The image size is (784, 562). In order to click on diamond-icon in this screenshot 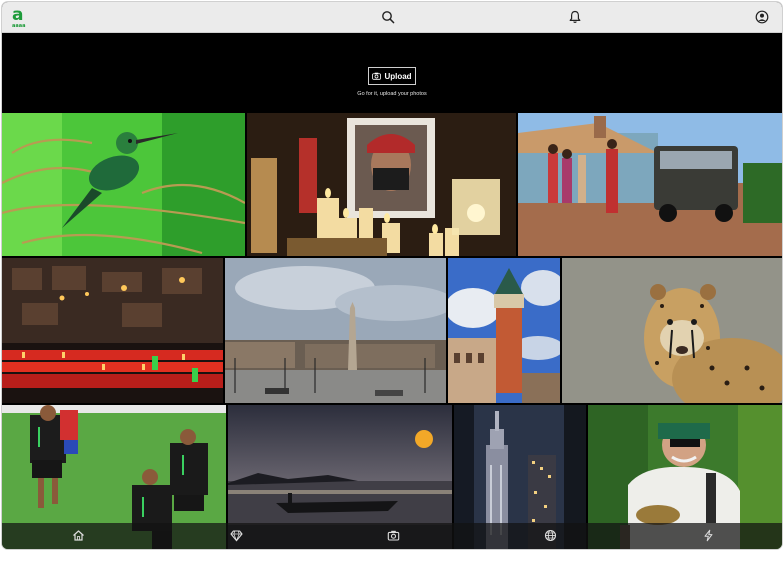, I will do `click(236, 535)`.